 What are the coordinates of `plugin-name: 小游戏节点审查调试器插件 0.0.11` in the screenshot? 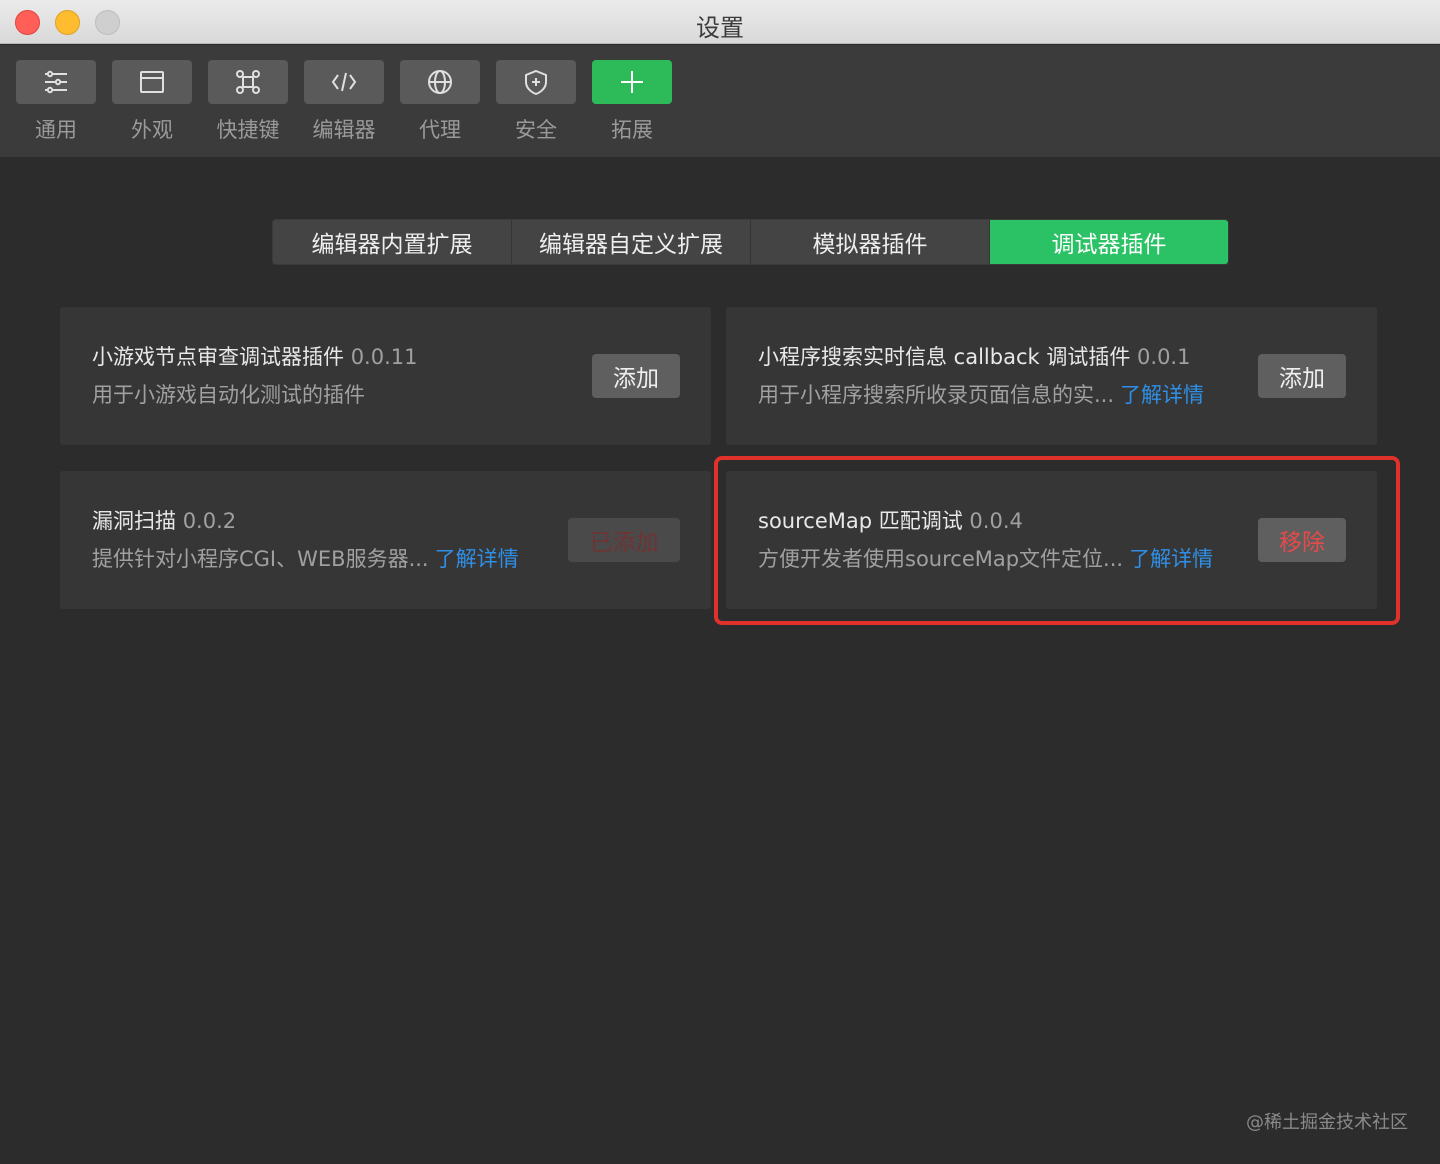 It's located at (254, 356).